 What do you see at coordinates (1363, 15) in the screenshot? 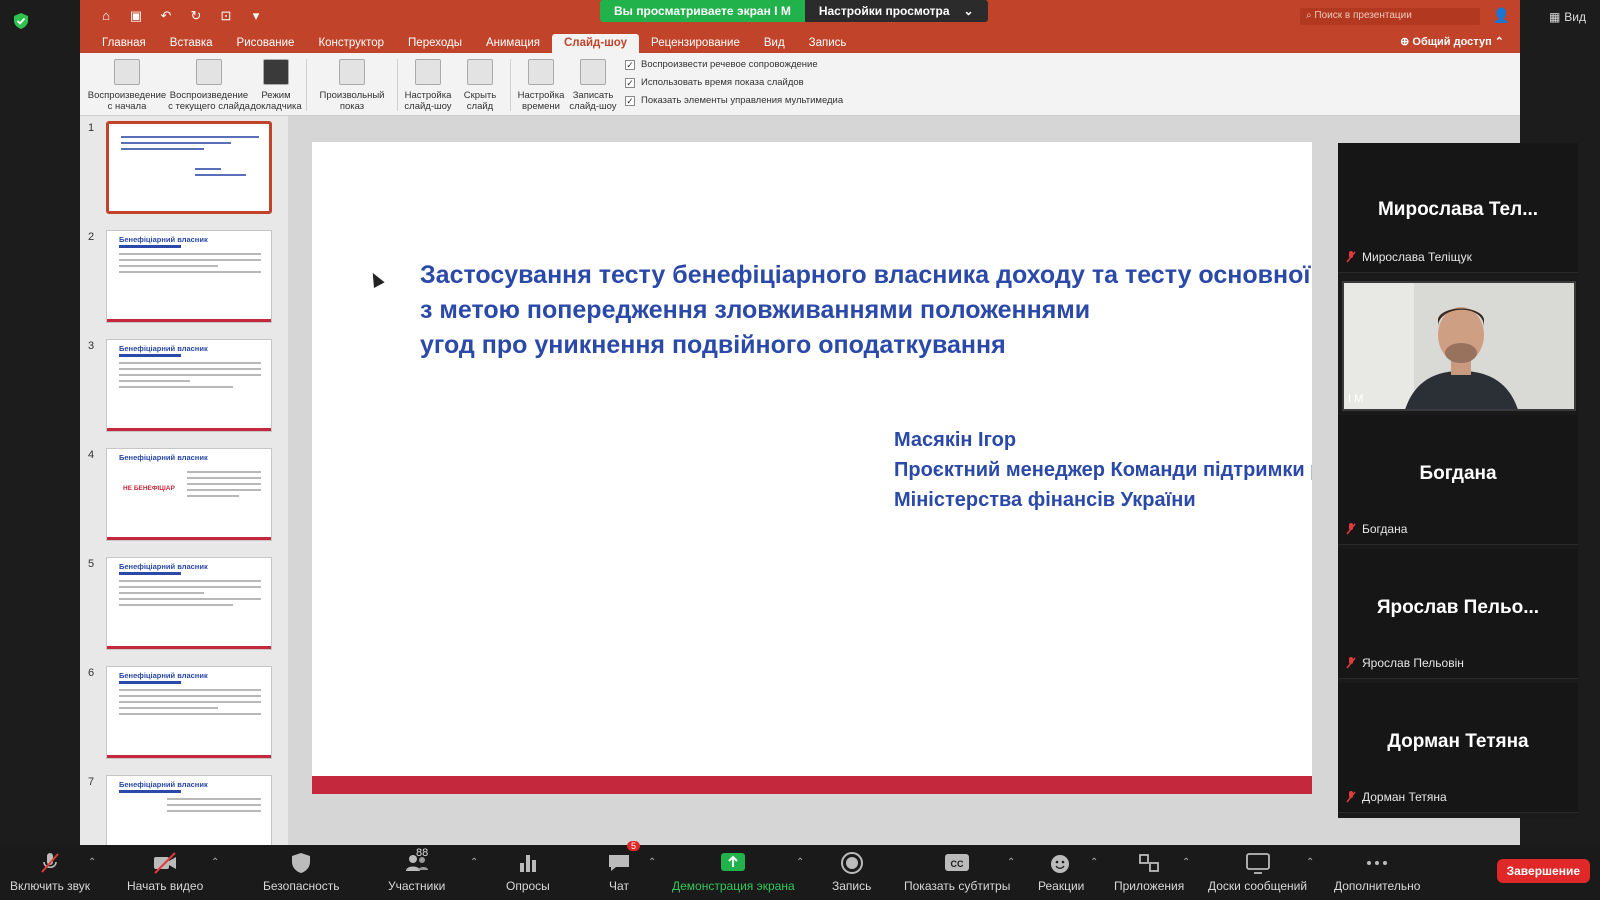
I see `search-placeholder: Поиск в презентации` at bounding box center [1363, 15].